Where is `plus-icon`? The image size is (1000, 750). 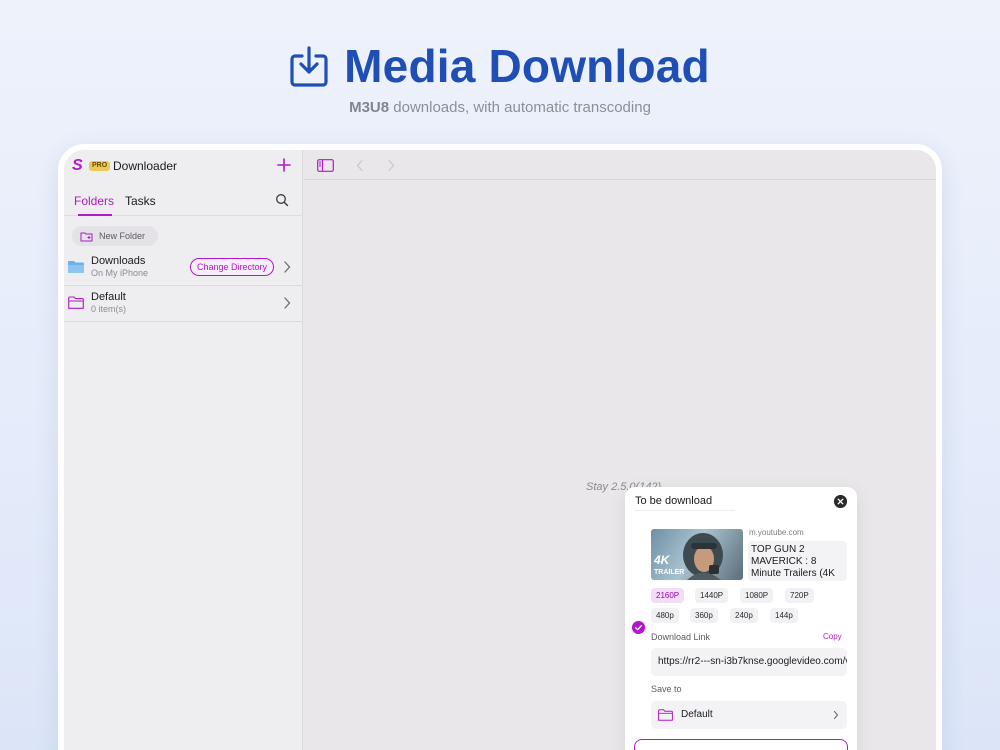
plus-icon is located at coordinates (284, 165).